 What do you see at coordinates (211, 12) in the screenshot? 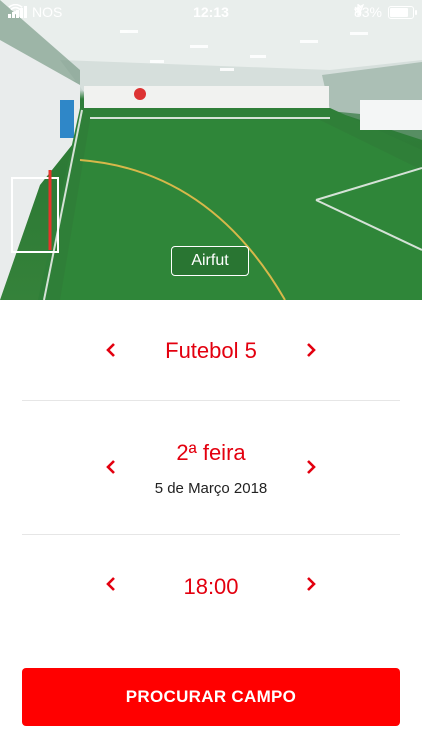
I see `status-bar: NOS 12:13 83%` at bounding box center [211, 12].